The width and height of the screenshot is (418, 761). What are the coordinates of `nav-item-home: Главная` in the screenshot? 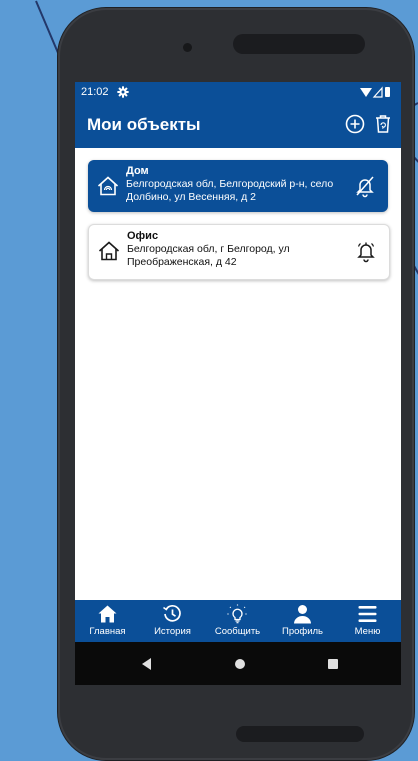 It's located at (107, 621).